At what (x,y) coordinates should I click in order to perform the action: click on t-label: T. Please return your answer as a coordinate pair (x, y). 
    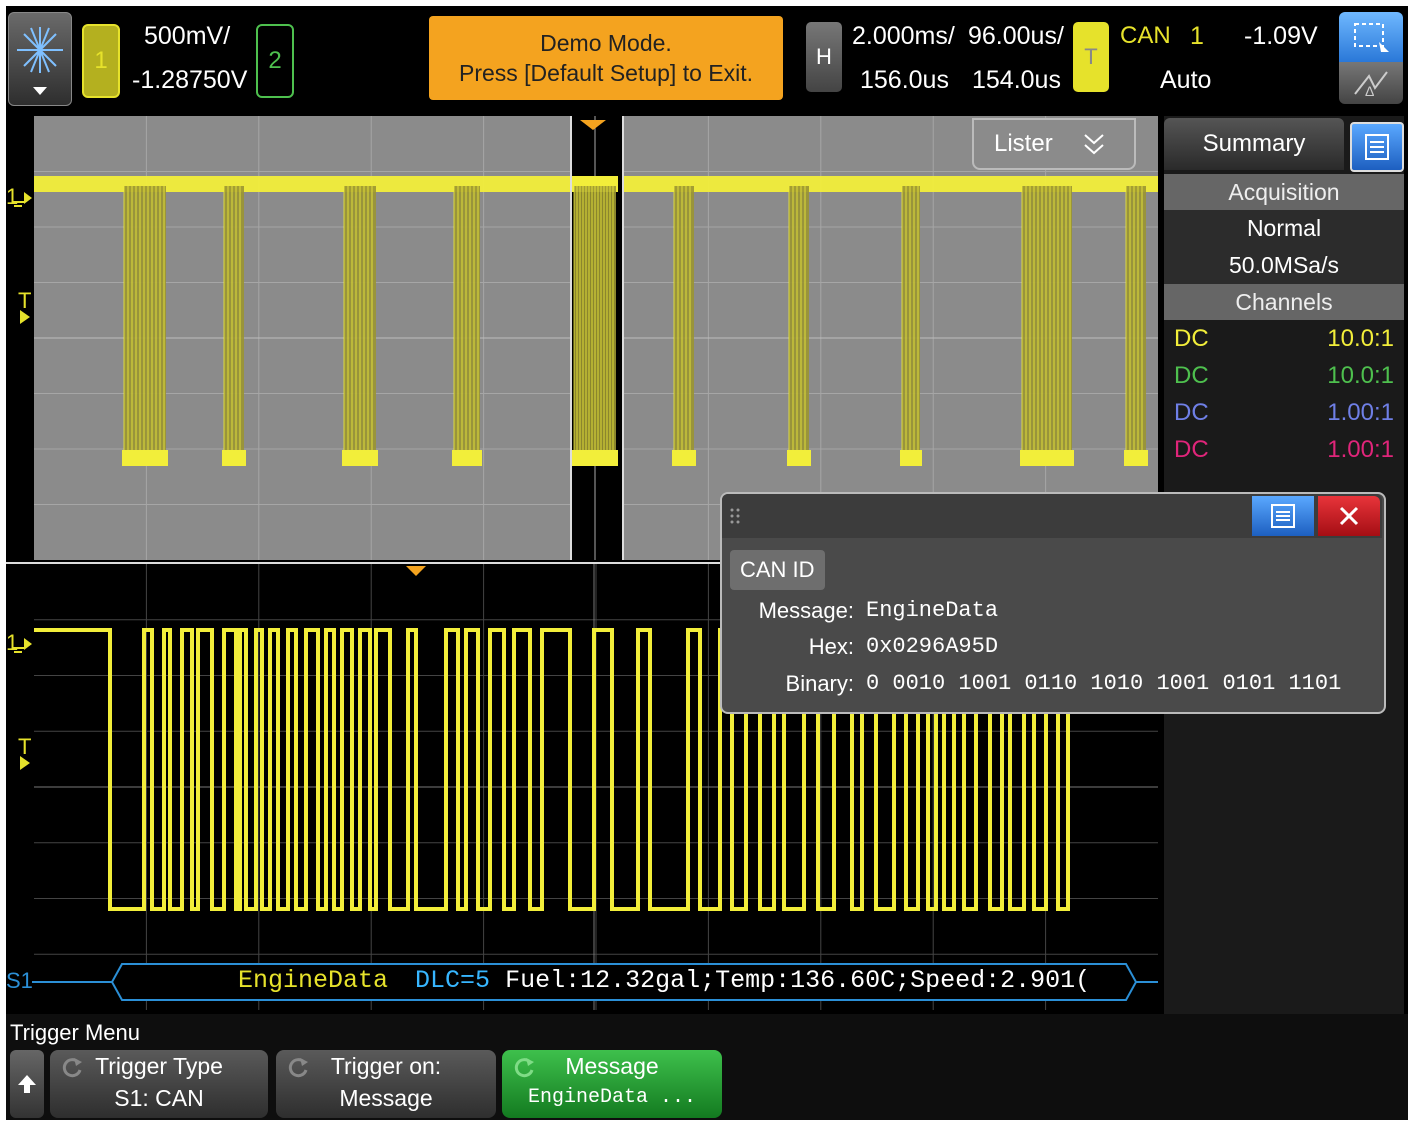
    Looking at the image, I should click on (1091, 56).